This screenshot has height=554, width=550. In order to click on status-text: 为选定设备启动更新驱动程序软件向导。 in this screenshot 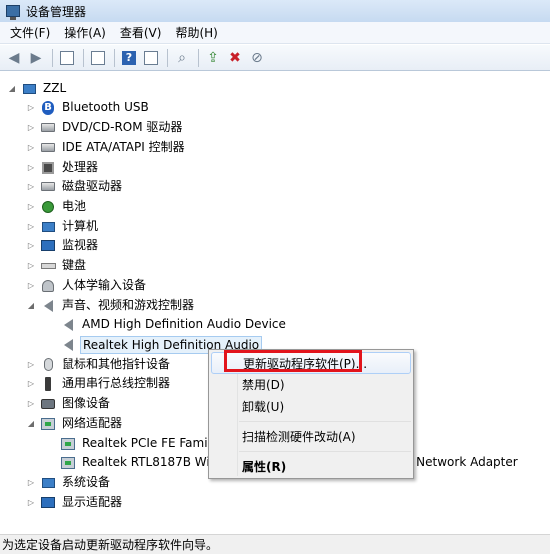, I will do `click(110, 545)`.